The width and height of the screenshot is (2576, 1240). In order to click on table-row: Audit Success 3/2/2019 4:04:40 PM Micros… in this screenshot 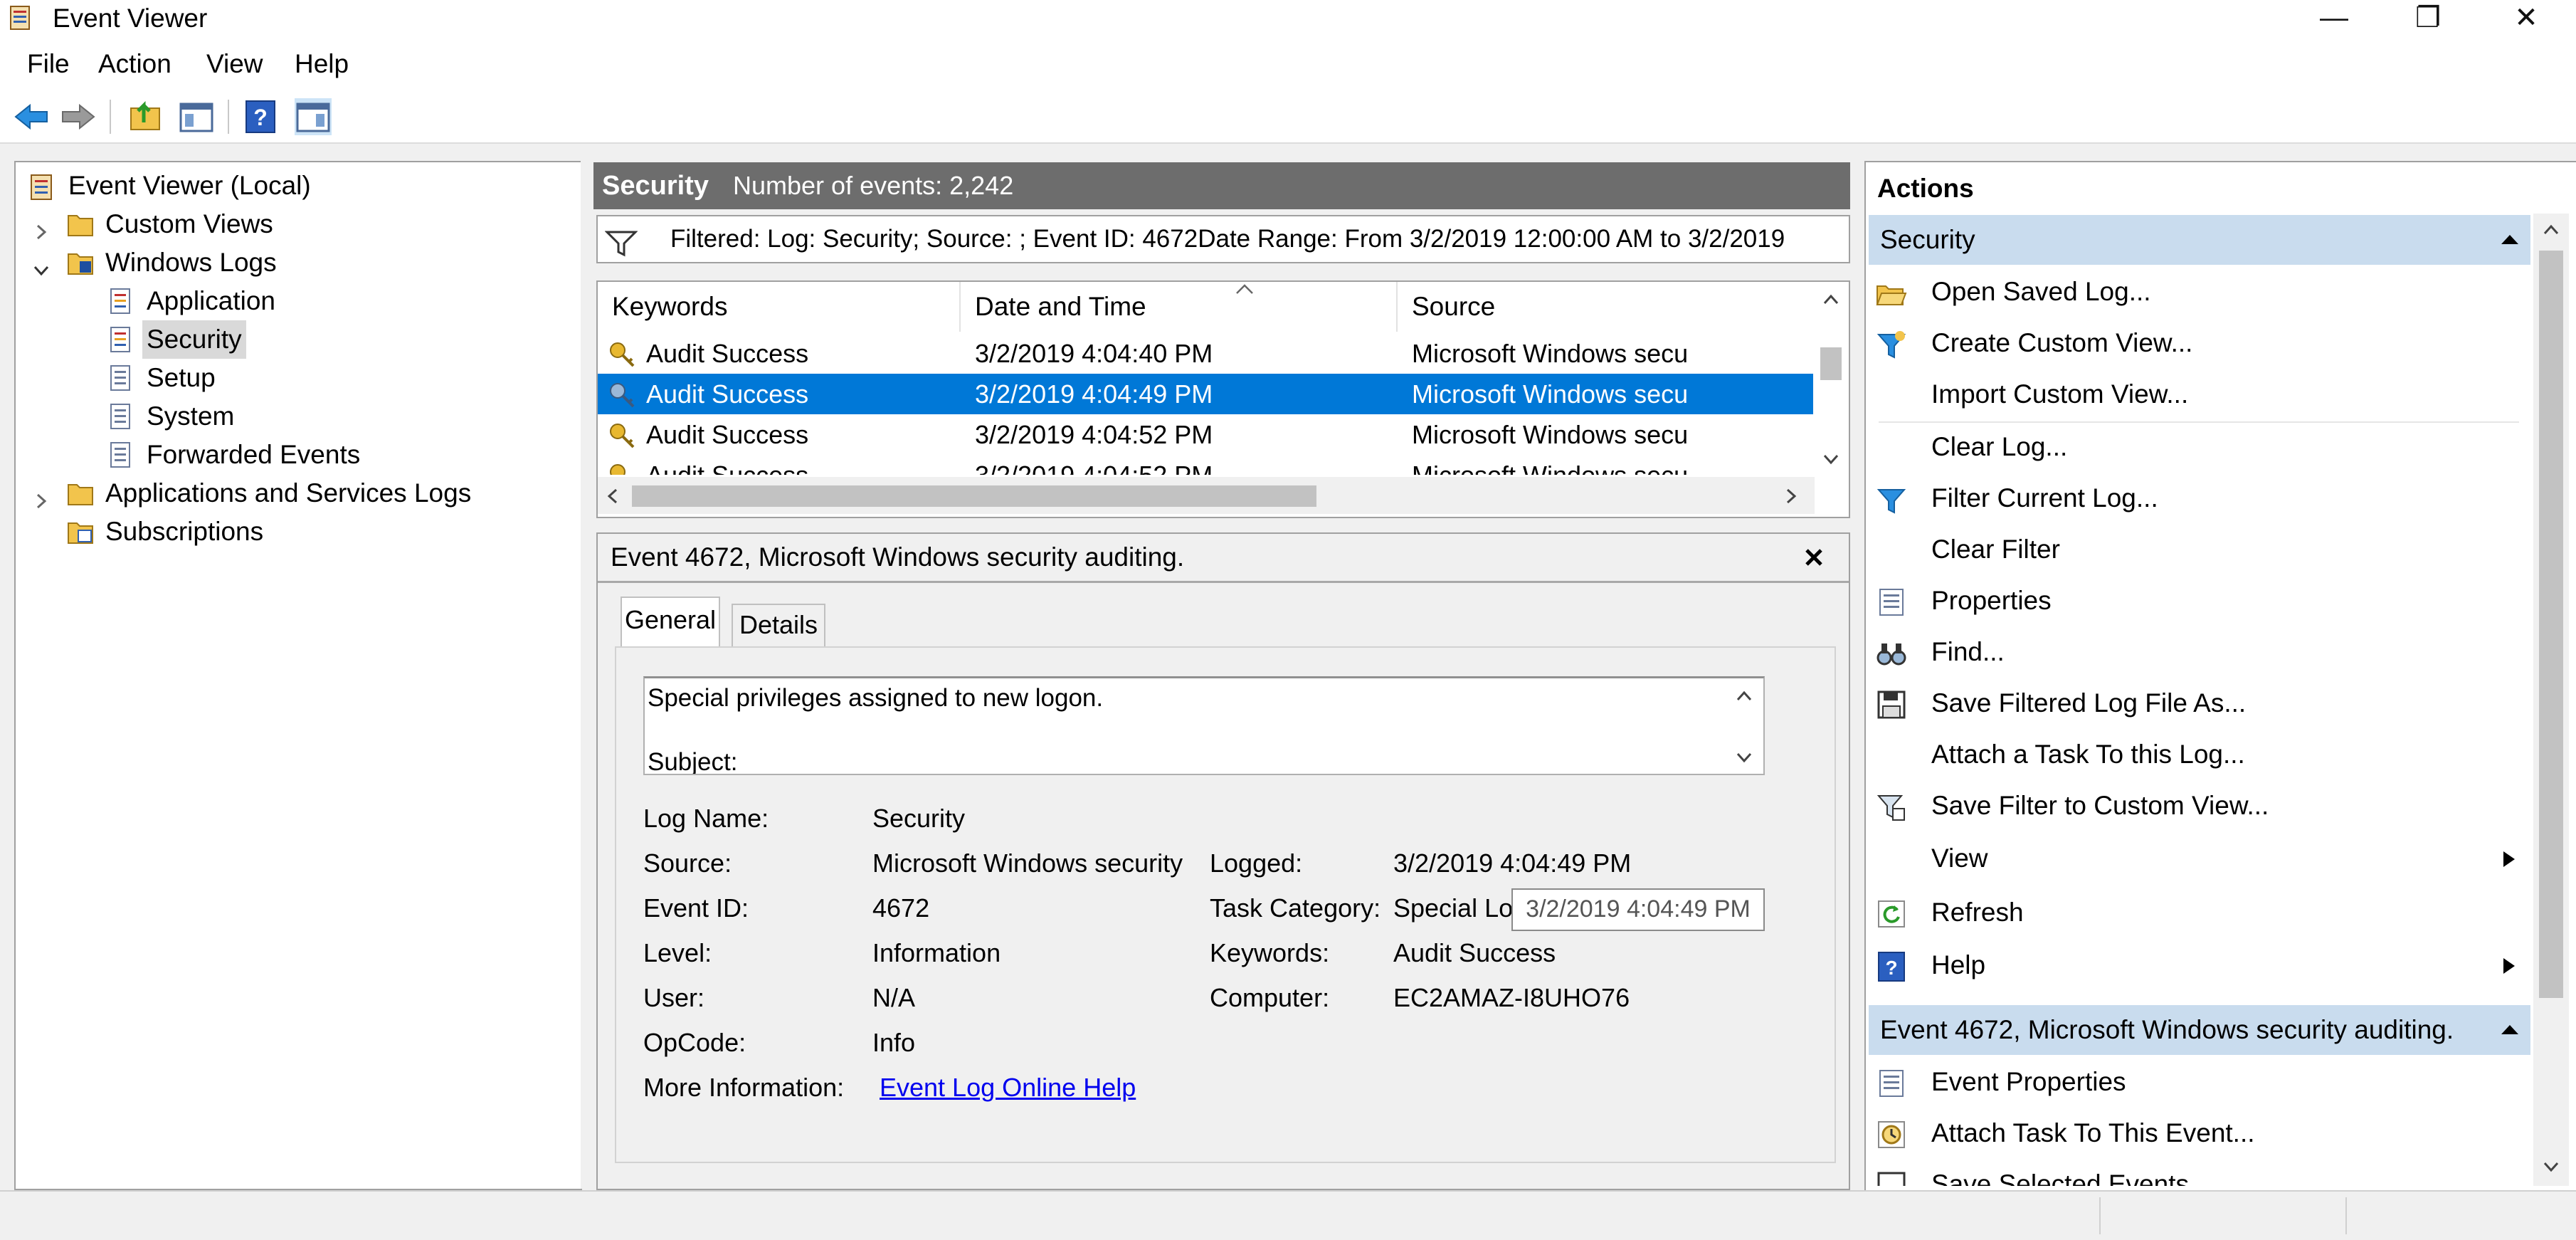, I will do `click(1205, 353)`.